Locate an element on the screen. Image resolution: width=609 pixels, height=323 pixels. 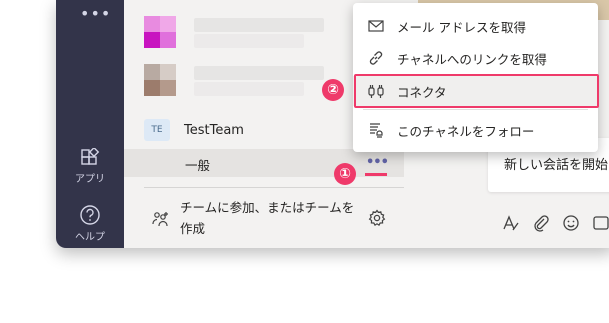
rail-more-button: ••• is located at coordinates (95, 13).